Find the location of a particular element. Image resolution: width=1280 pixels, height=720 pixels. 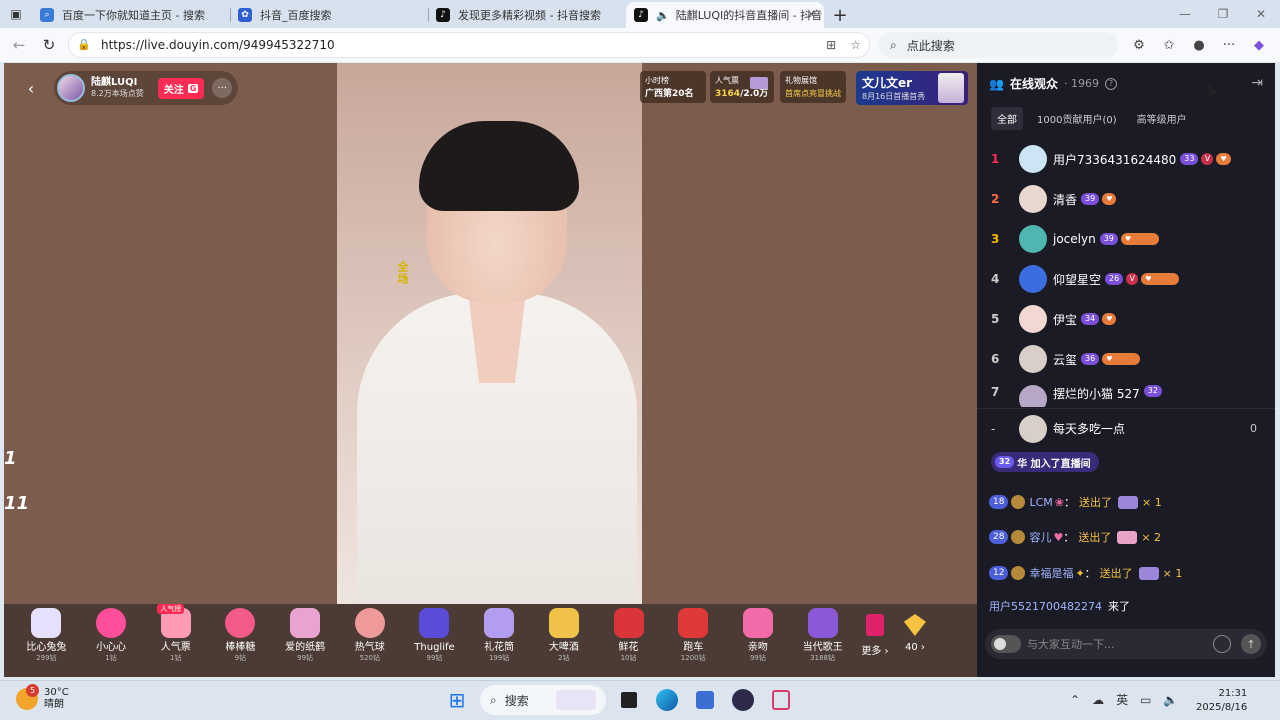

gift-item: 跑车 1200钻 is located at coordinates (693, 635).